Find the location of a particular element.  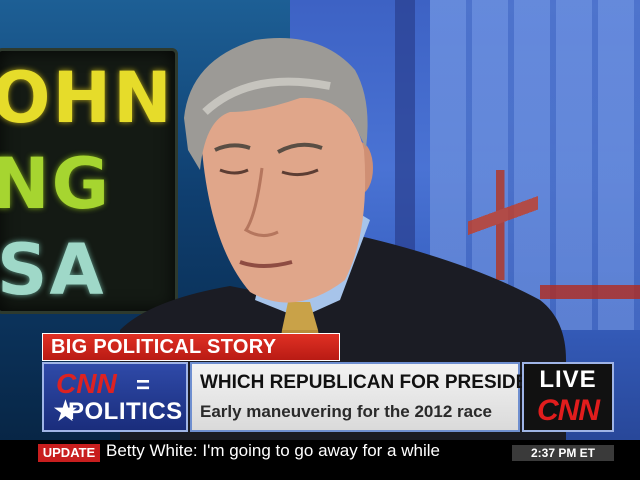

live-bug: LIVE CNN is located at coordinates (568, 397).